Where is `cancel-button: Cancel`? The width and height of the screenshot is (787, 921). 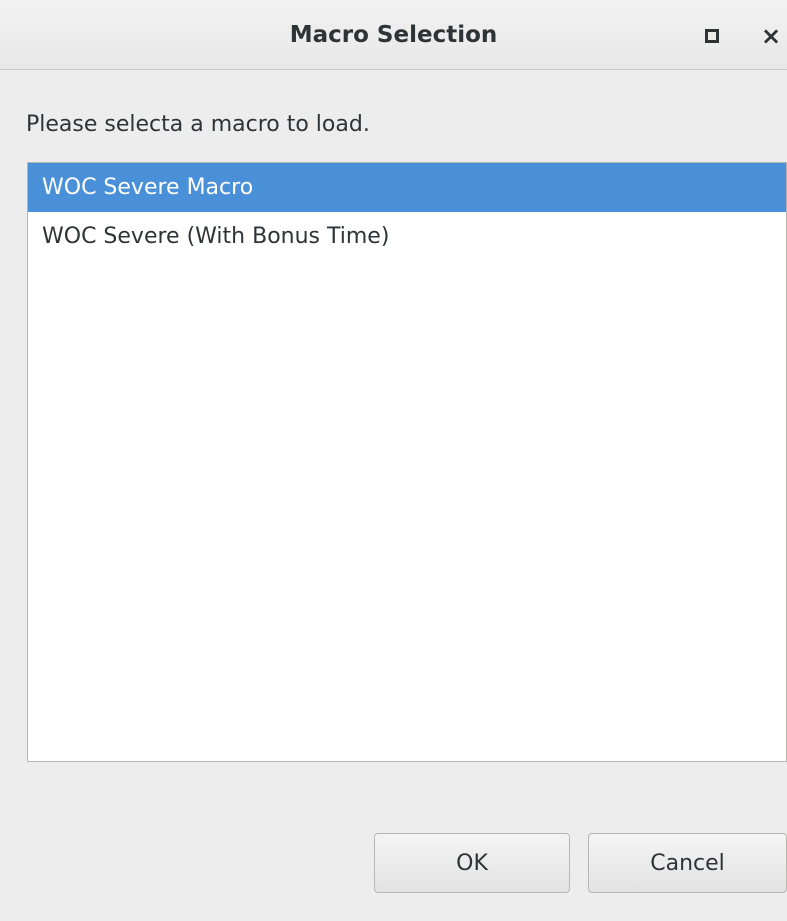 cancel-button: Cancel is located at coordinates (687, 863).